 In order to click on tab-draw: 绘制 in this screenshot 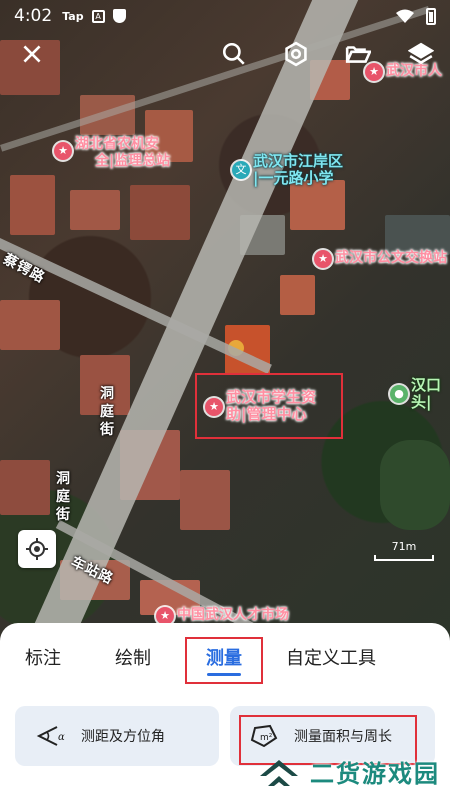, I will do `click(133, 659)`.